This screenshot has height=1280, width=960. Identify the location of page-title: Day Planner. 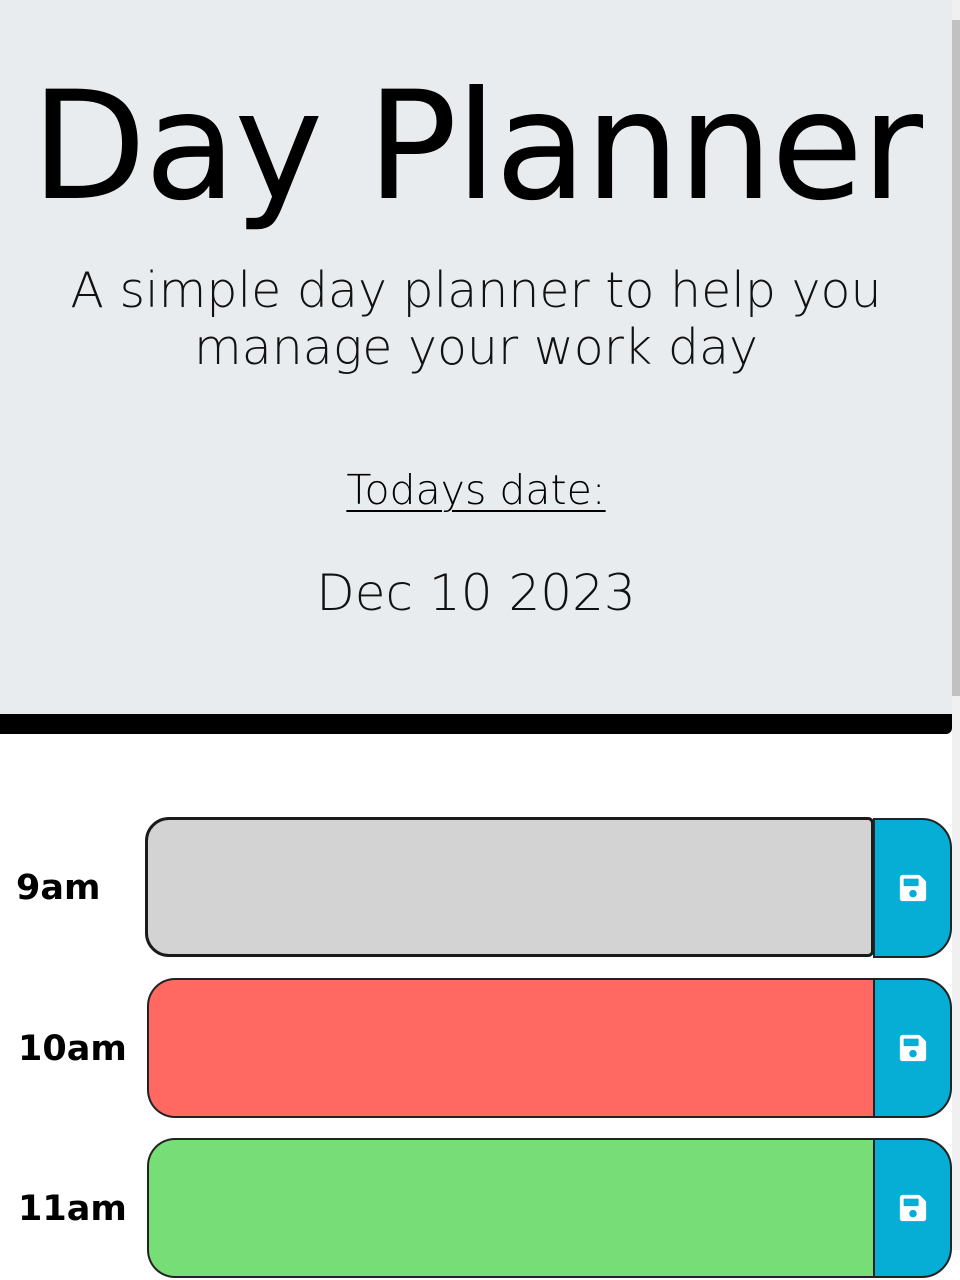
(476, 147).